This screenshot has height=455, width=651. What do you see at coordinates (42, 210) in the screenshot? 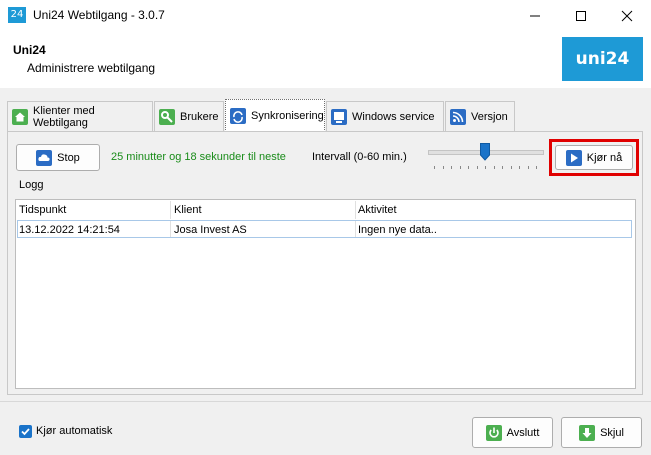
I see `column-header-tidspunkt: Tidspunkt` at bounding box center [42, 210].